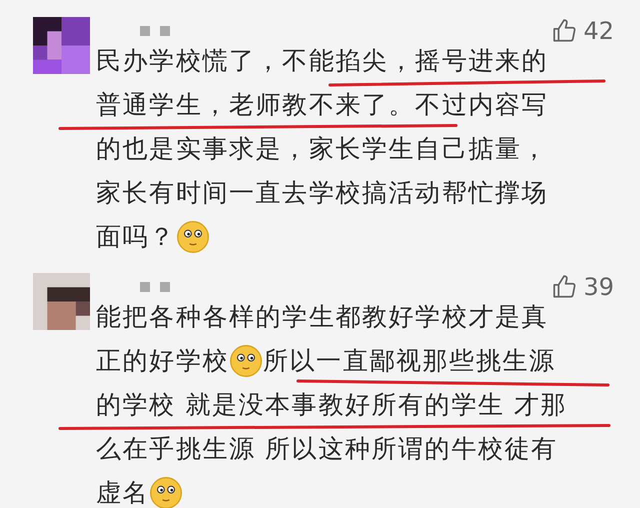 This screenshot has height=508, width=640. Describe the element at coordinates (322, 149) in the screenshot. I see `comment-text: 的也是实事求是，家长学生自己掂量，` at that location.